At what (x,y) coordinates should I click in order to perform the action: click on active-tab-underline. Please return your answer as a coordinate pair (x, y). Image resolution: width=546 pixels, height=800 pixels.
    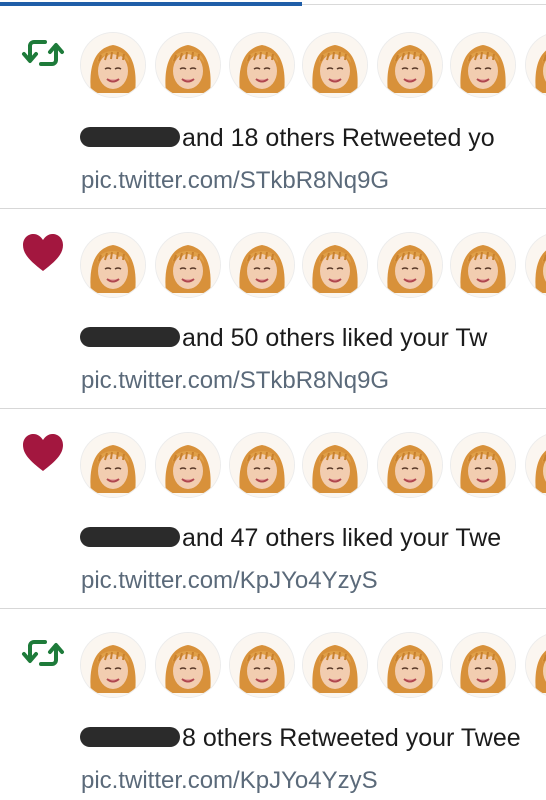
    Looking at the image, I should click on (151, 4).